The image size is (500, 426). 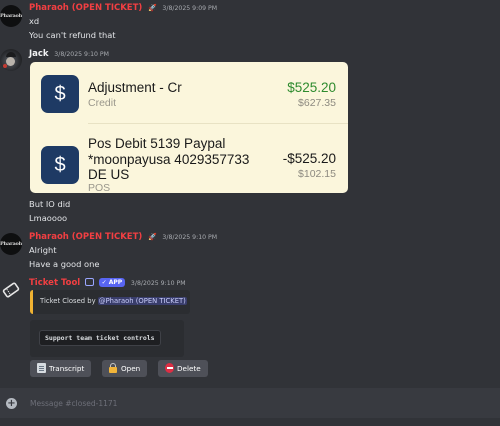 I want to click on embed-text: Ticket Closed by @Pharaoh (OPEN TICKET), so click(x=113, y=301).